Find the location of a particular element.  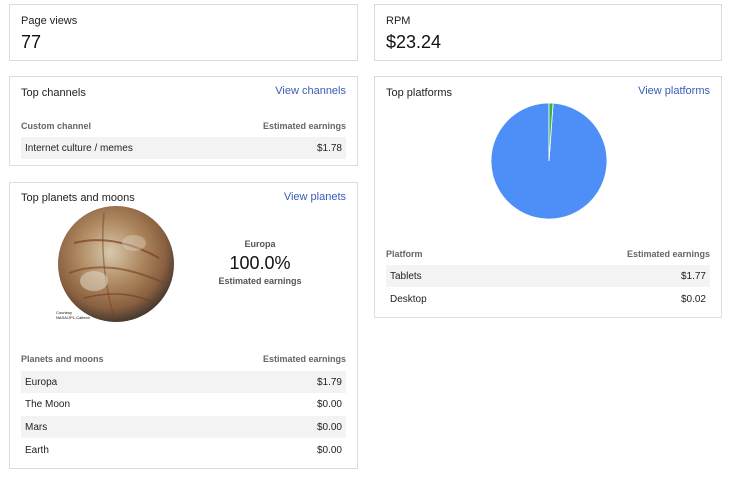

table-row: Tablets $1.77 is located at coordinates (548, 276).